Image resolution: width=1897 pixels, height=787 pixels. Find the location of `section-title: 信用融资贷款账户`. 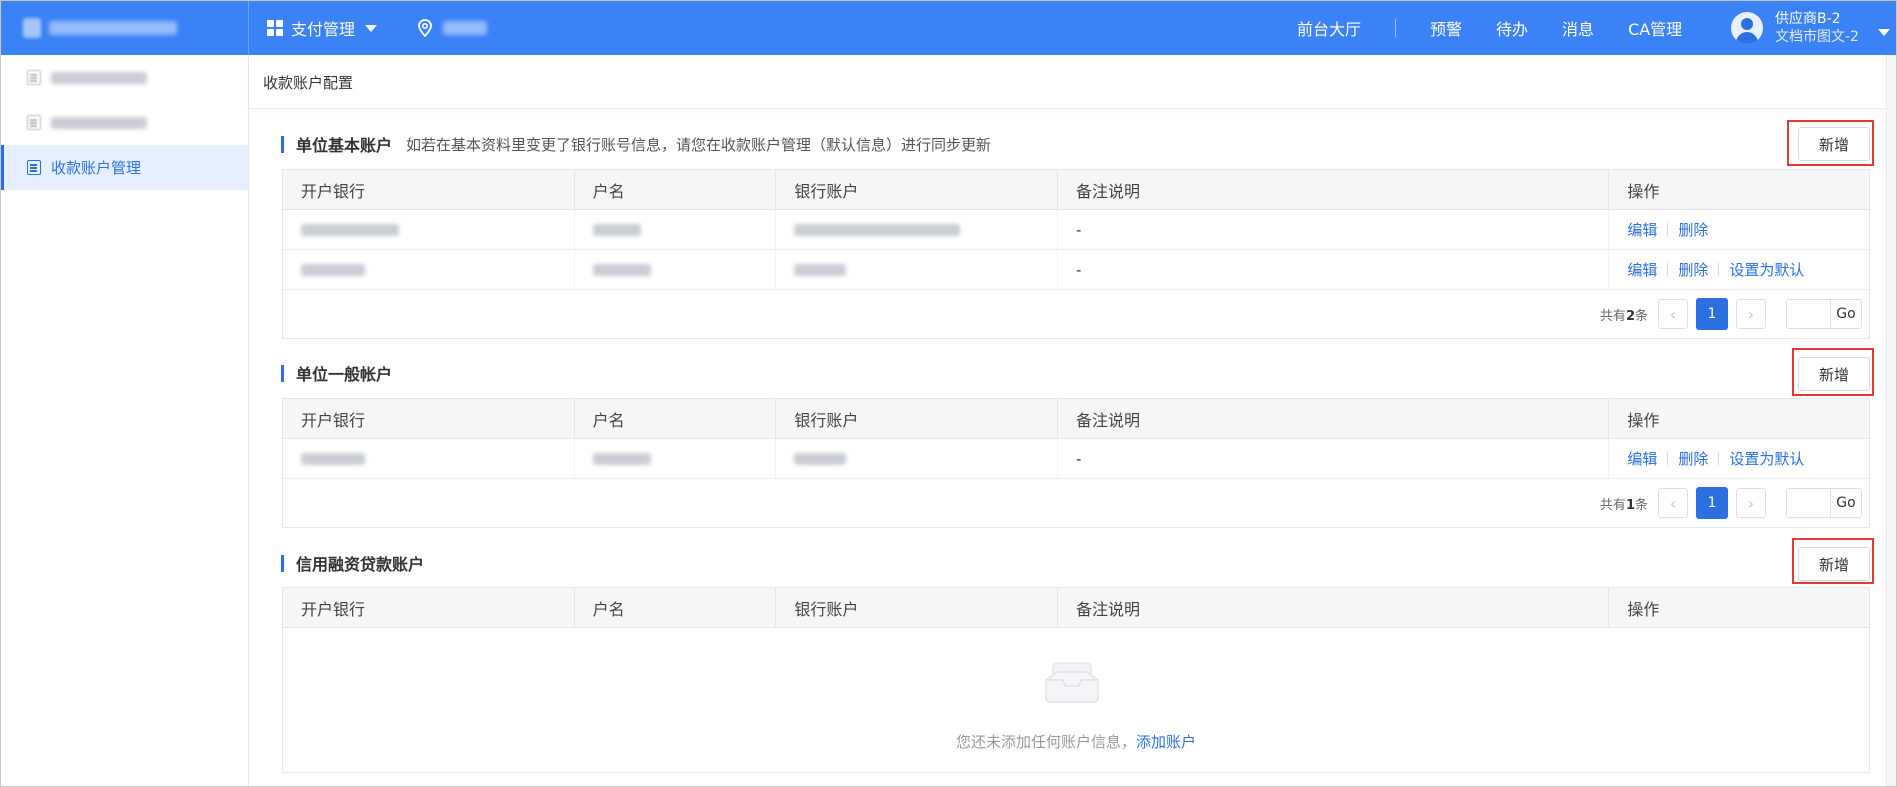

section-title: 信用融资贷款账户 is located at coordinates (360, 564).